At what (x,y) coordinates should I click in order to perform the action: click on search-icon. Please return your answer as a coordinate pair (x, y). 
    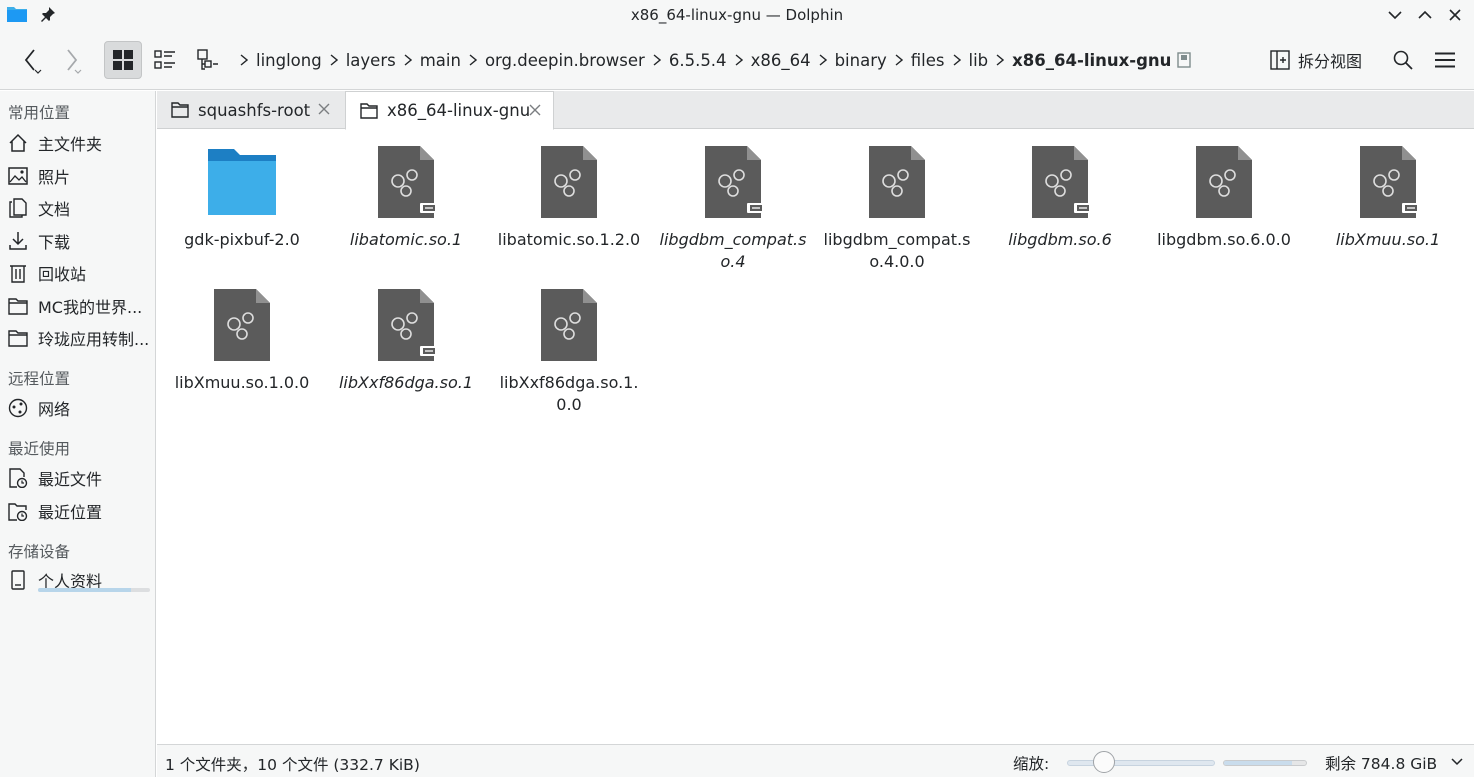
    Looking at the image, I should click on (1403, 60).